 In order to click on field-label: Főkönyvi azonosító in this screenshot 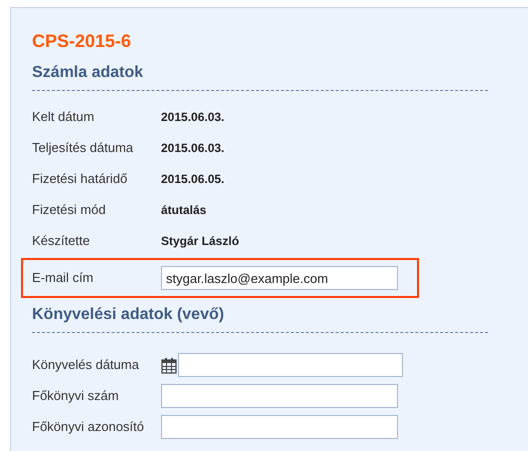, I will do `click(89, 427)`.